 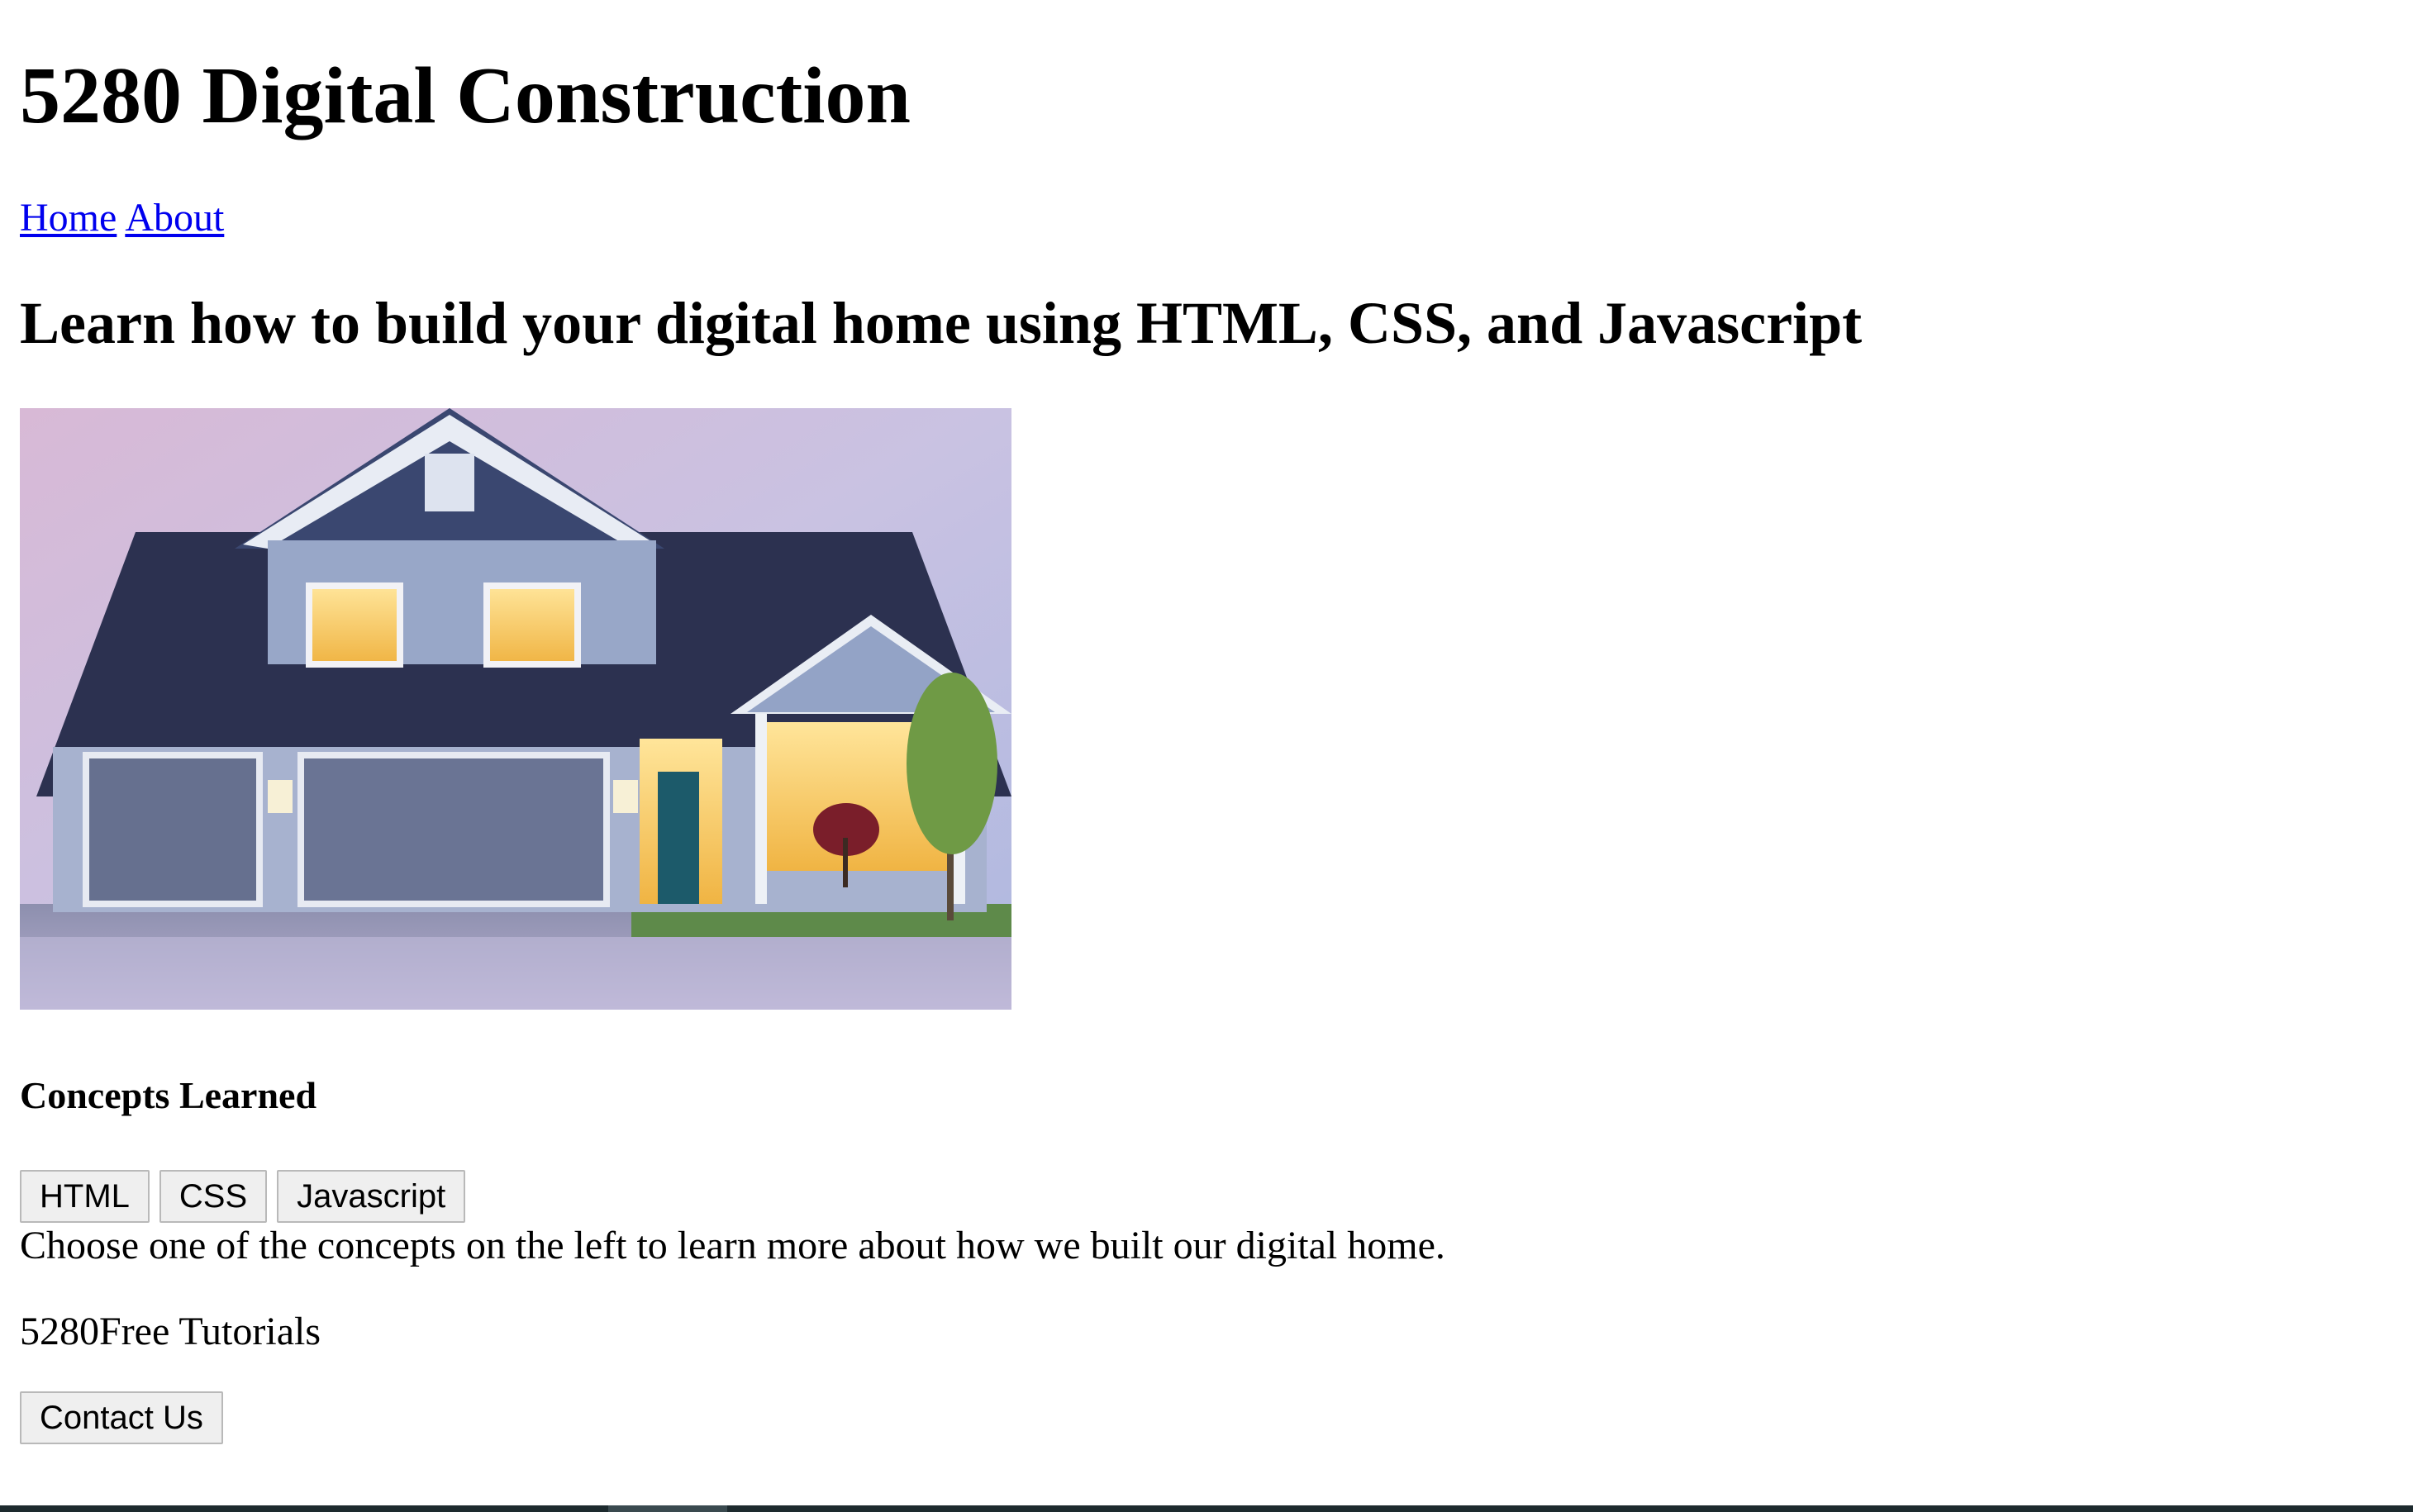 What do you see at coordinates (175, 218) in the screenshot?
I see `nav-link-about: About` at bounding box center [175, 218].